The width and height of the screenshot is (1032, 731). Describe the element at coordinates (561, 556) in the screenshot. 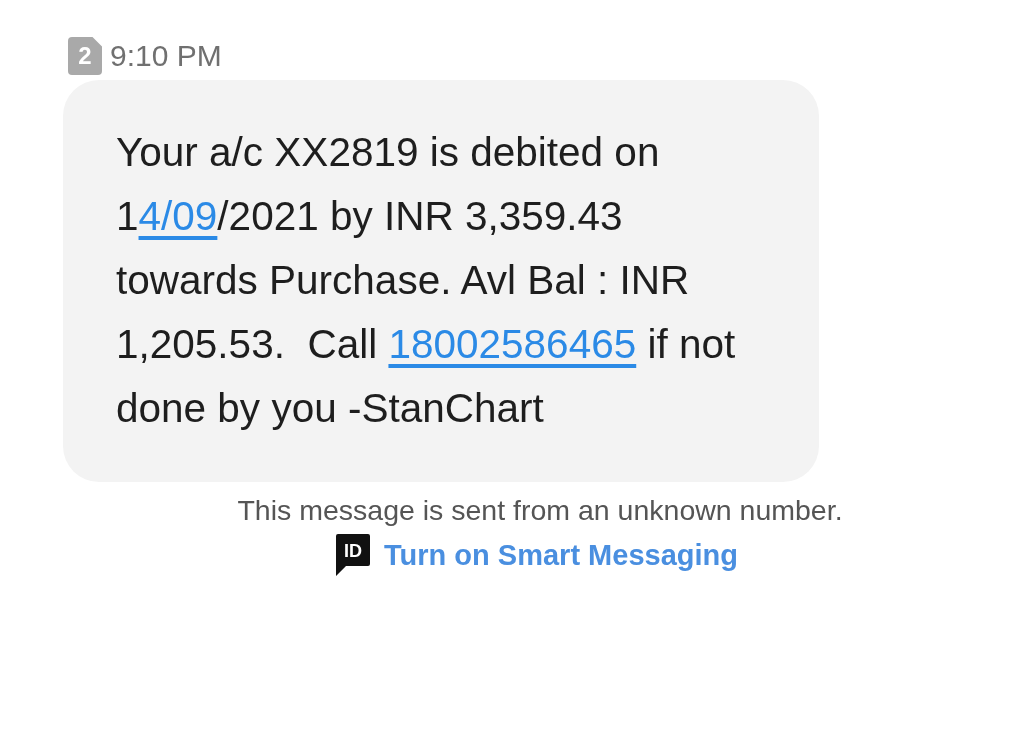

I see `smart-messaging-link: Turn on Smart Messaging` at that location.